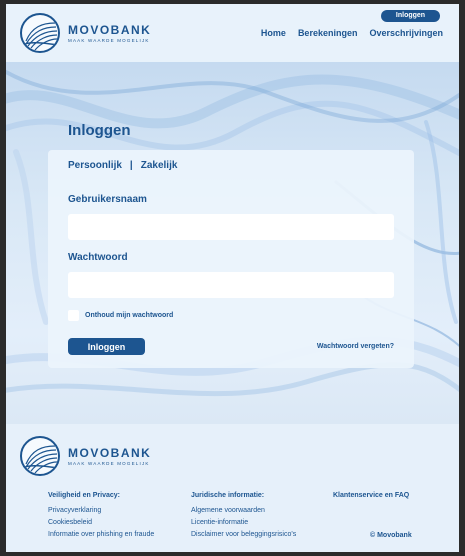 This screenshot has width=465, height=556. What do you see at coordinates (107, 199) in the screenshot?
I see `username-label: Gebruikersnaam` at bounding box center [107, 199].